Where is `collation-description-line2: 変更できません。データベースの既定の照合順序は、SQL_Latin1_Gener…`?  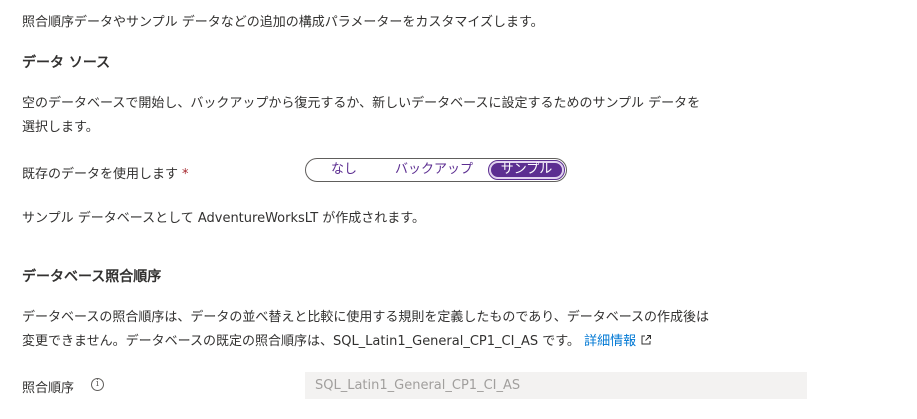 collation-description-line2: 変更できません。データベースの既定の照合順序は、SQL_Latin1_Gener… is located at coordinates (301, 341).